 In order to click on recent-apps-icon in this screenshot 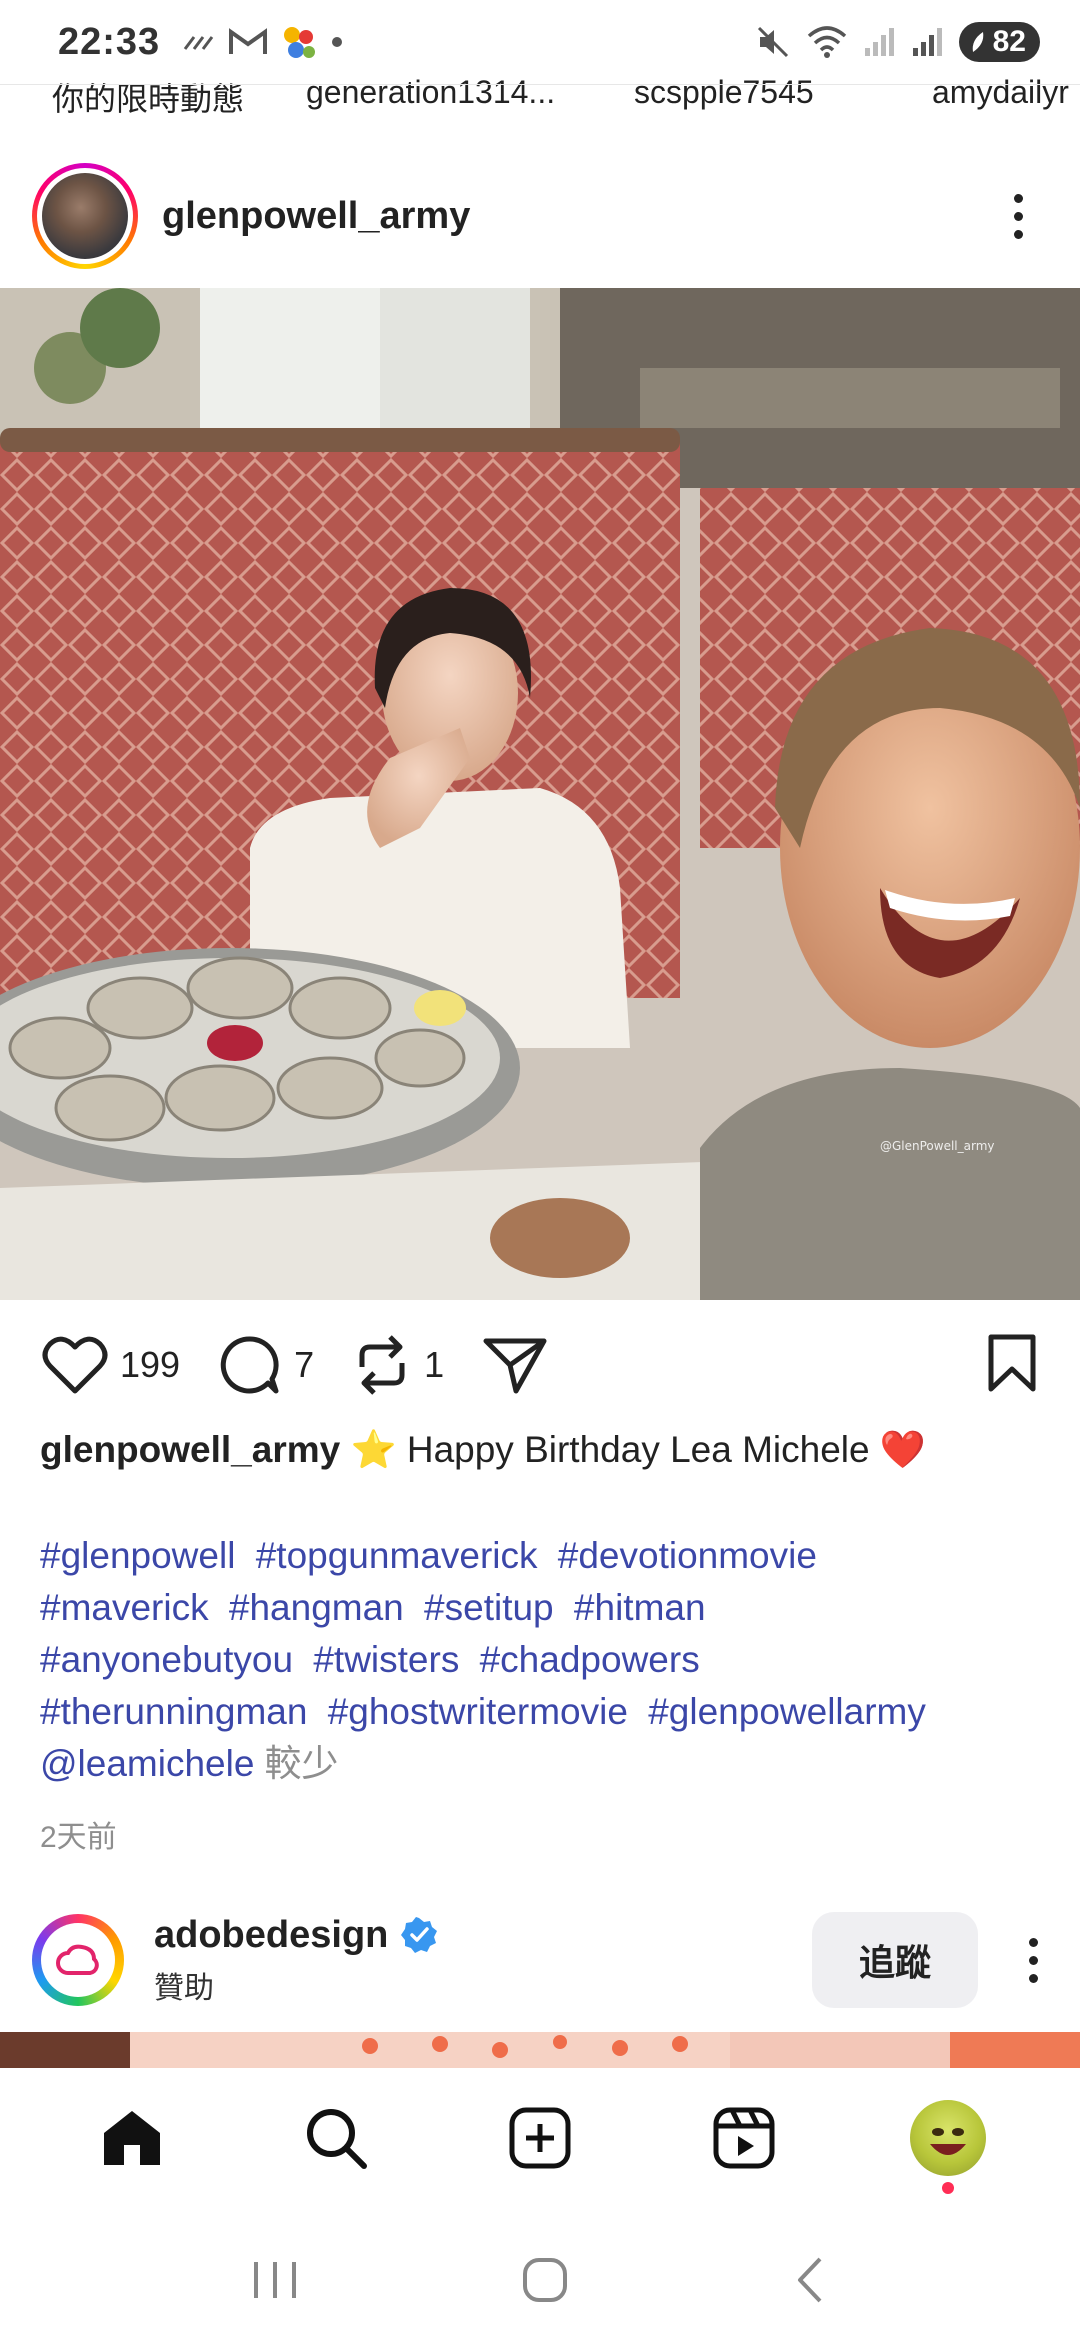, I will do `click(275, 2280)`.